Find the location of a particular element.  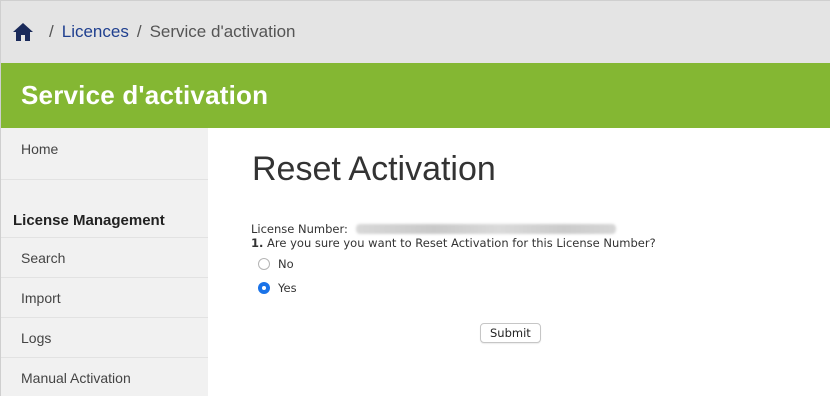

breadcrumb-current: Service d'activation is located at coordinates (222, 31).